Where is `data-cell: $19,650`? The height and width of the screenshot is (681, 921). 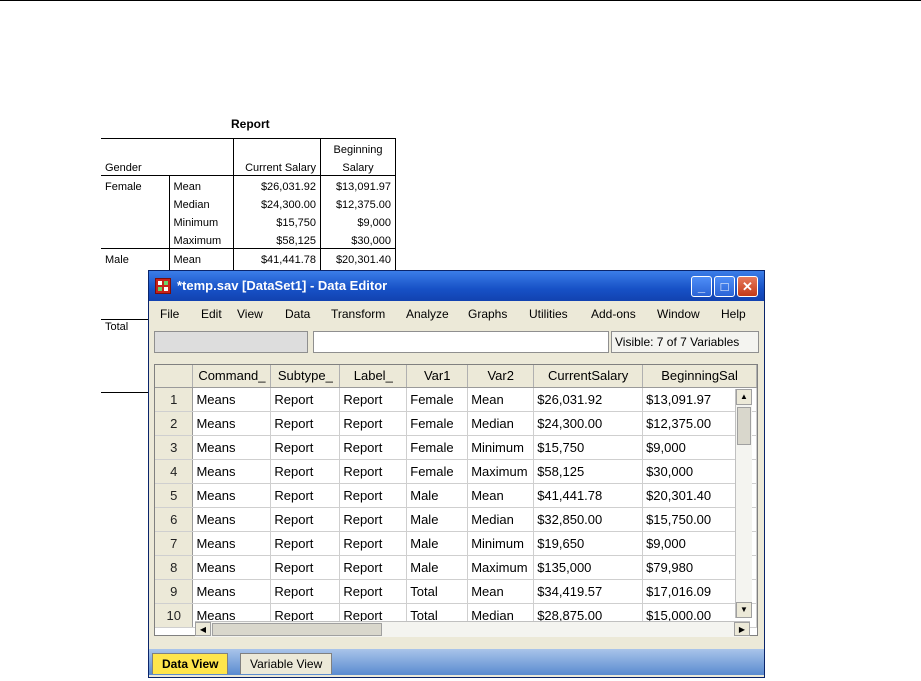
data-cell: $19,650 is located at coordinates (588, 543).